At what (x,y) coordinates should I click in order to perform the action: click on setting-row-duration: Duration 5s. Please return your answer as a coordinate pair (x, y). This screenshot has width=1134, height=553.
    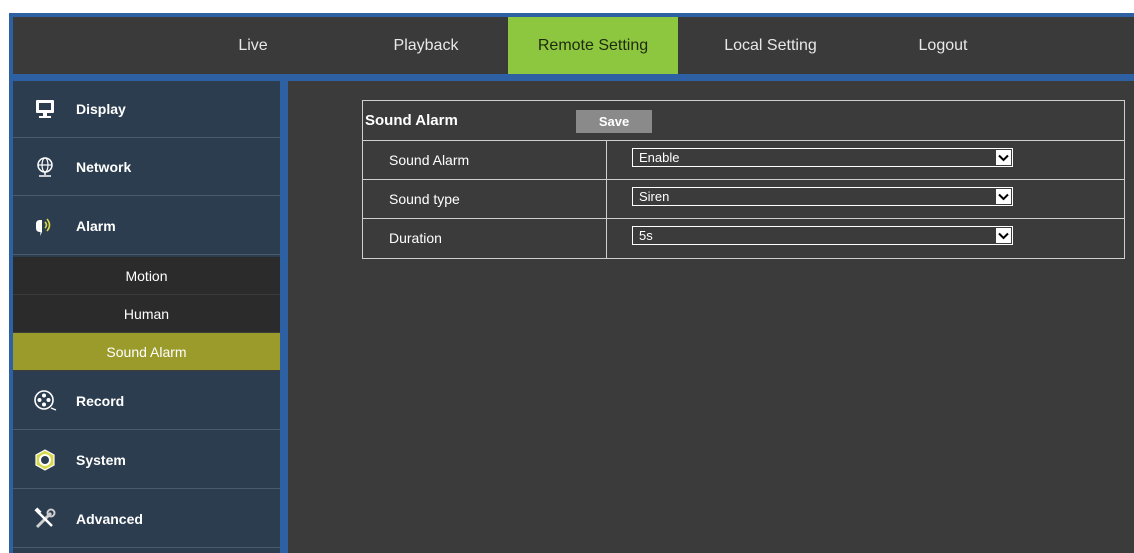
    Looking at the image, I should click on (743, 238).